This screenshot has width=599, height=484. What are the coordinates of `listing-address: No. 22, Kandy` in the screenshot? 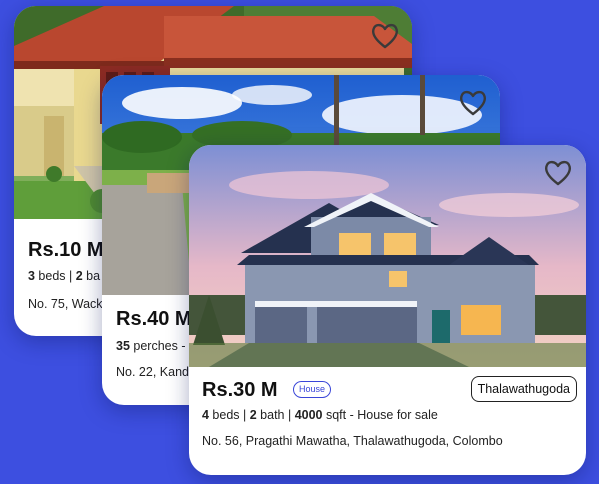 It's located at (156, 372).